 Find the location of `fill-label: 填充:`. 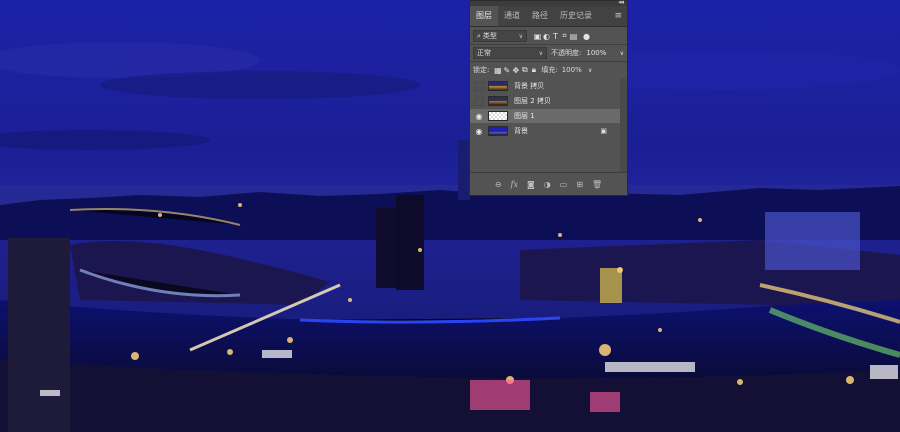

fill-label: 填充: is located at coordinates (549, 70).